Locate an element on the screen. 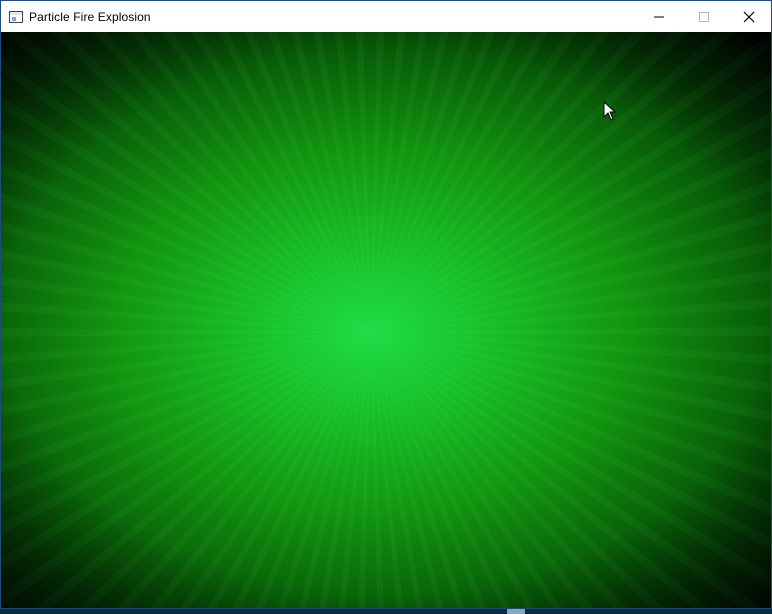  minimize-icon is located at coordinates (658, 16).